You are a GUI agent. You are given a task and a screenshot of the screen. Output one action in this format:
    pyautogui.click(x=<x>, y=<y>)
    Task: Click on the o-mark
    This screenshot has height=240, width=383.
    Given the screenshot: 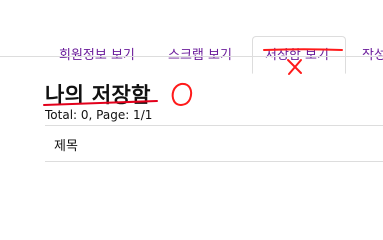 What is the action you would take?
    pyautogui.click(x=182, y=94)
    